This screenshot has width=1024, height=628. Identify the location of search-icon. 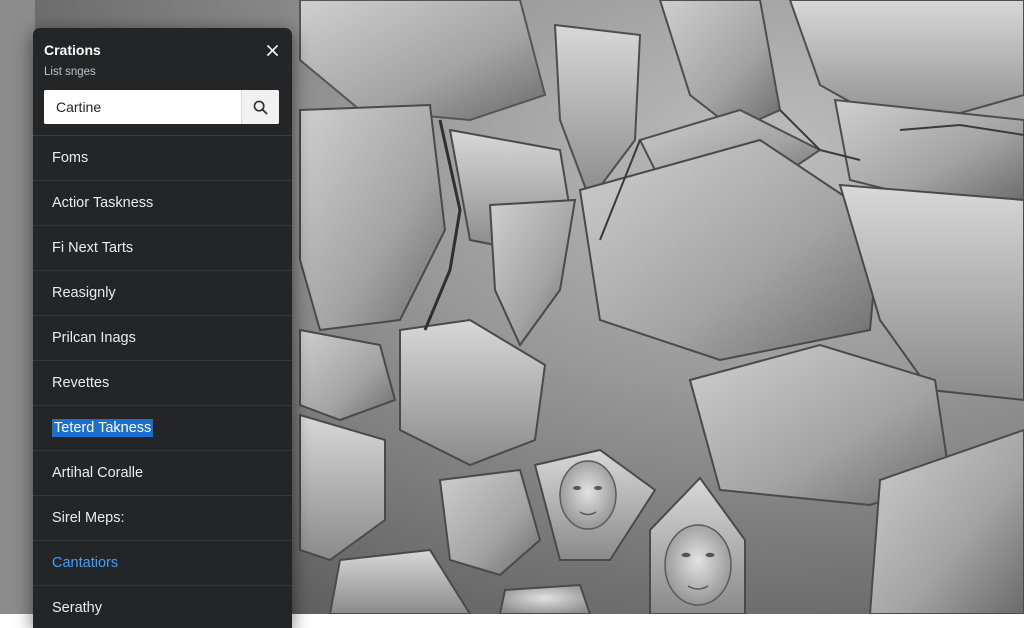
(260, 107).